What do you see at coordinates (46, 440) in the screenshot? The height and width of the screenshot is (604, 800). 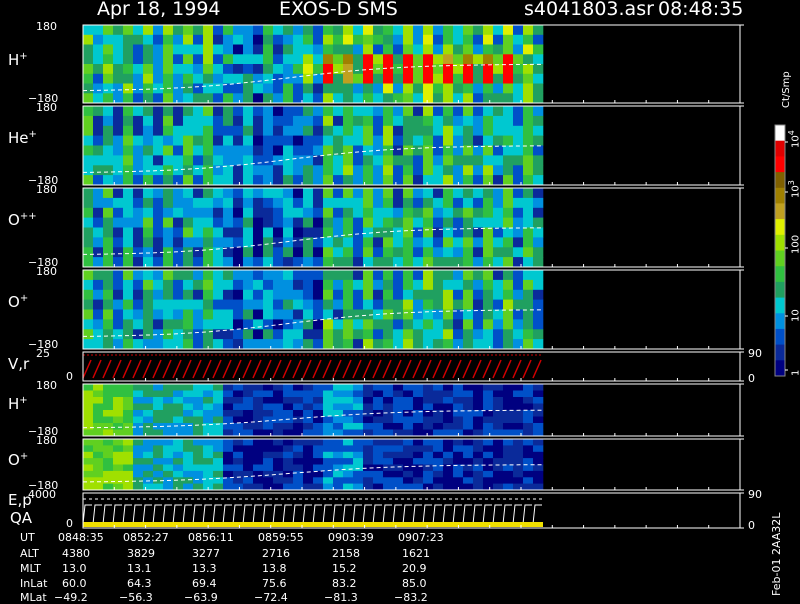 I see `panel-6-ymax: 180` at bounding box center [46, 440].